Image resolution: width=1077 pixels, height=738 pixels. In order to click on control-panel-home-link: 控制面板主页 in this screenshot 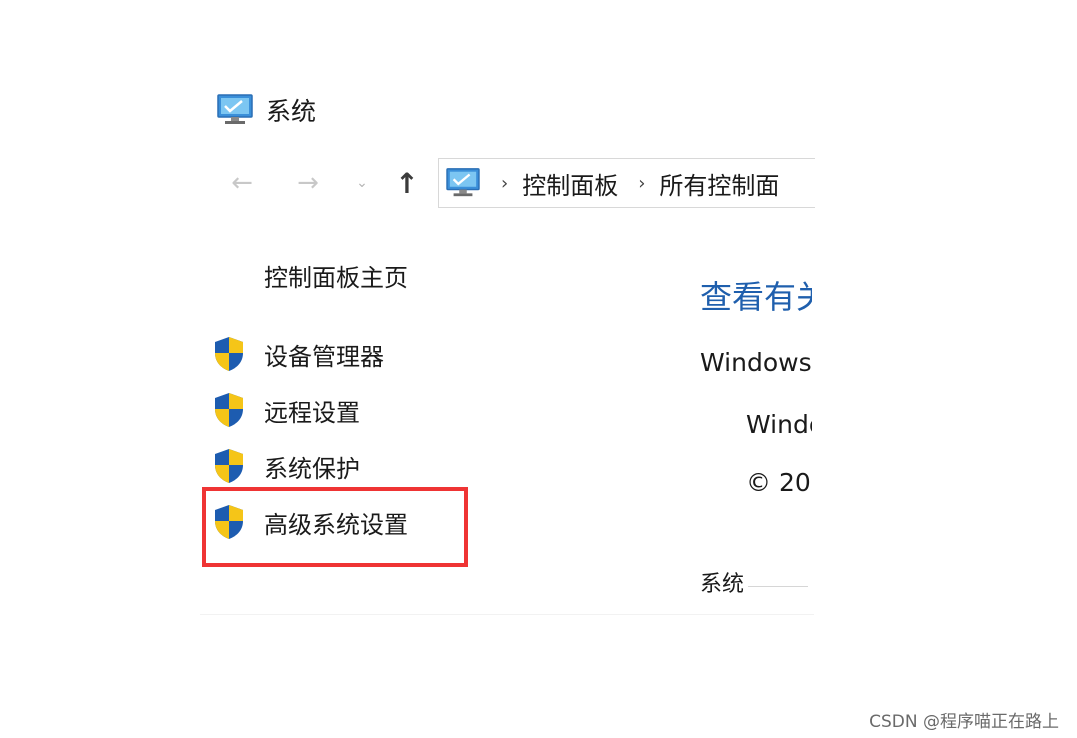, I will do `click(336, 275)`.